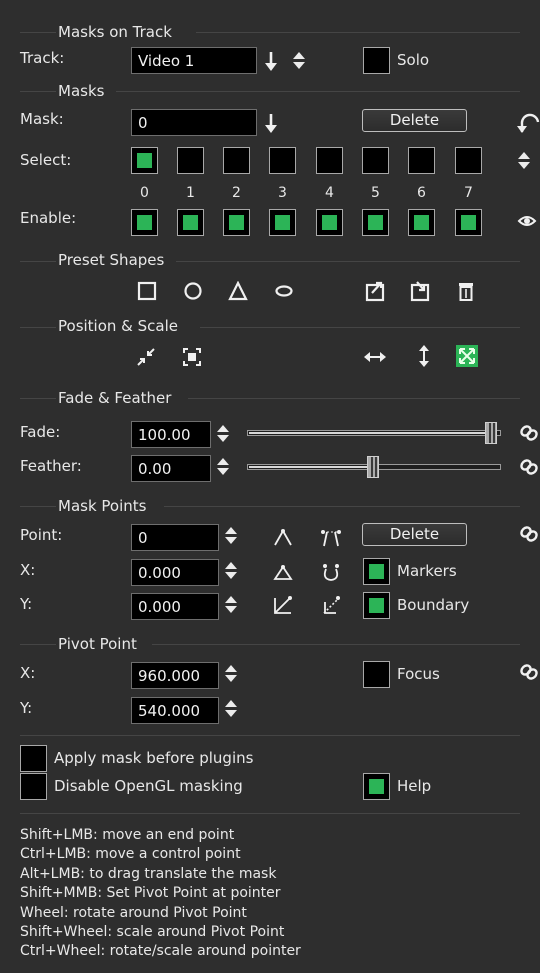 The image size is (540, 973). I want to click on feather-field: 0.00, so click(171, 468).